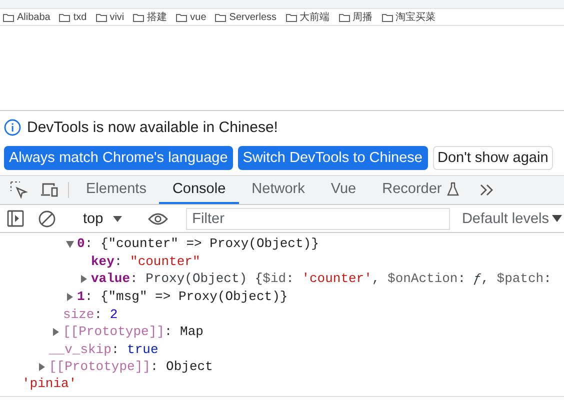  Describe the element at coordinates (145, 261) in the screenshot. I see `property-text: key: "counter"` at that location.